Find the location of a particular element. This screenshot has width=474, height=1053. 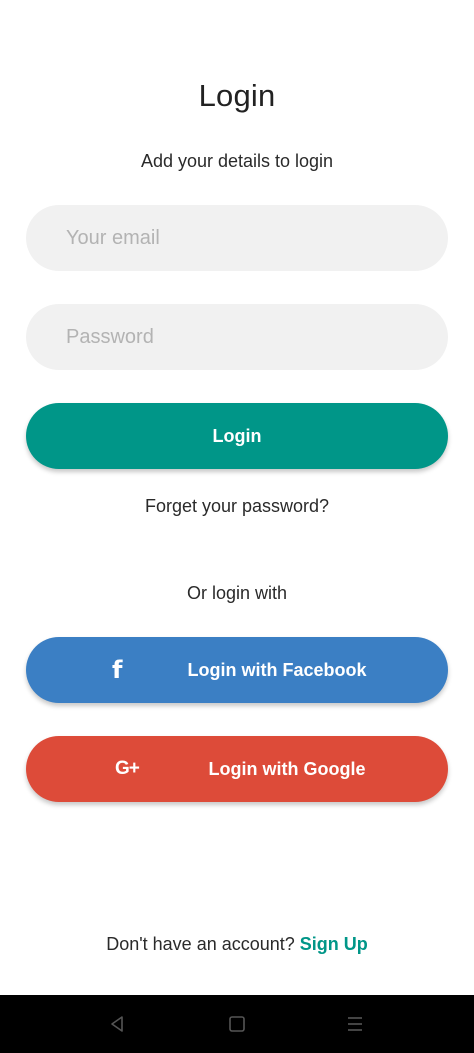

system-navigation-bar is located at coordinates (237, 1024).